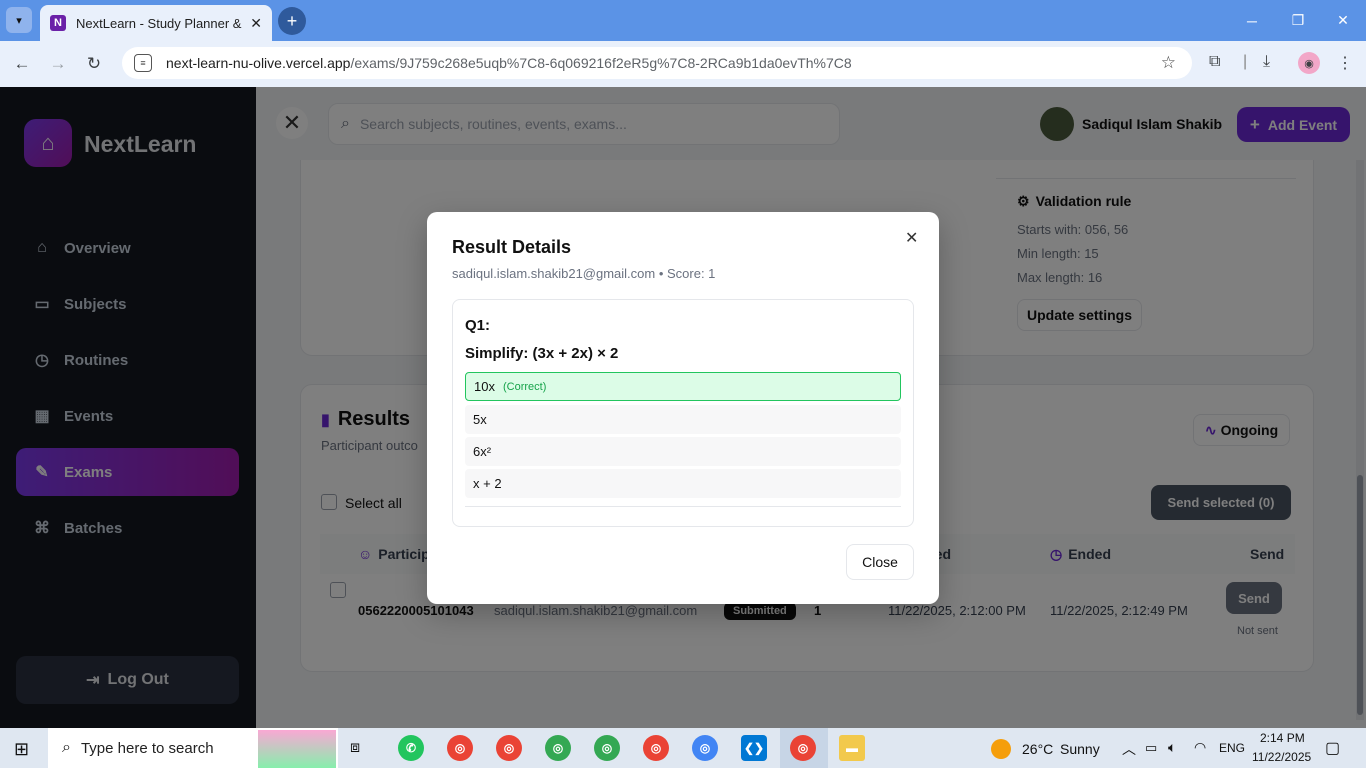  Describe the element at coordinates (1037, 749) in the screenshot. I see `weather-temp: 26°C` at that location.